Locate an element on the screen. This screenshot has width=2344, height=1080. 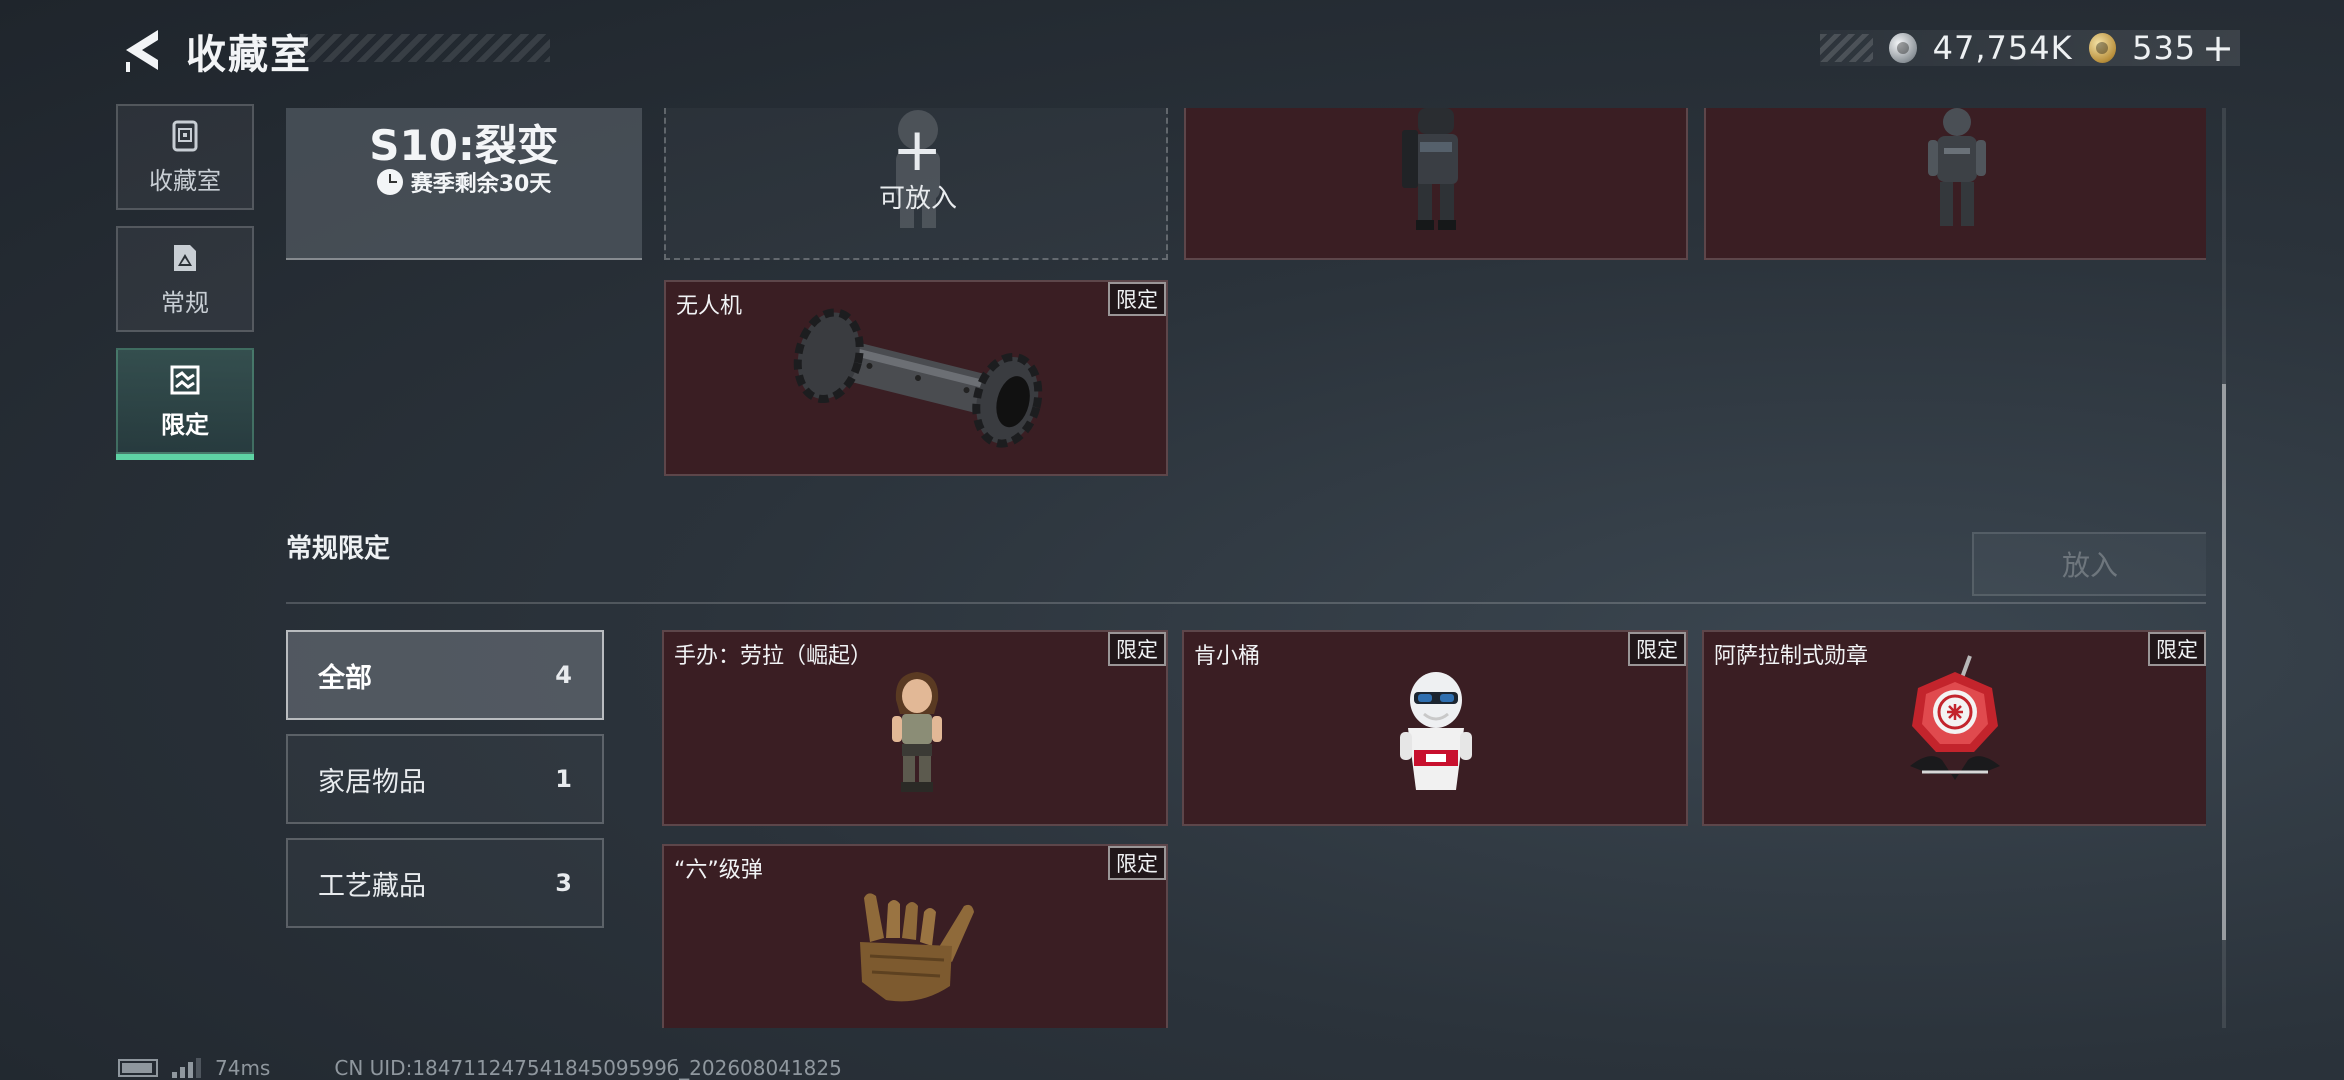
sidebar-item-regular: 常规 is located at coordinates (185, 279).